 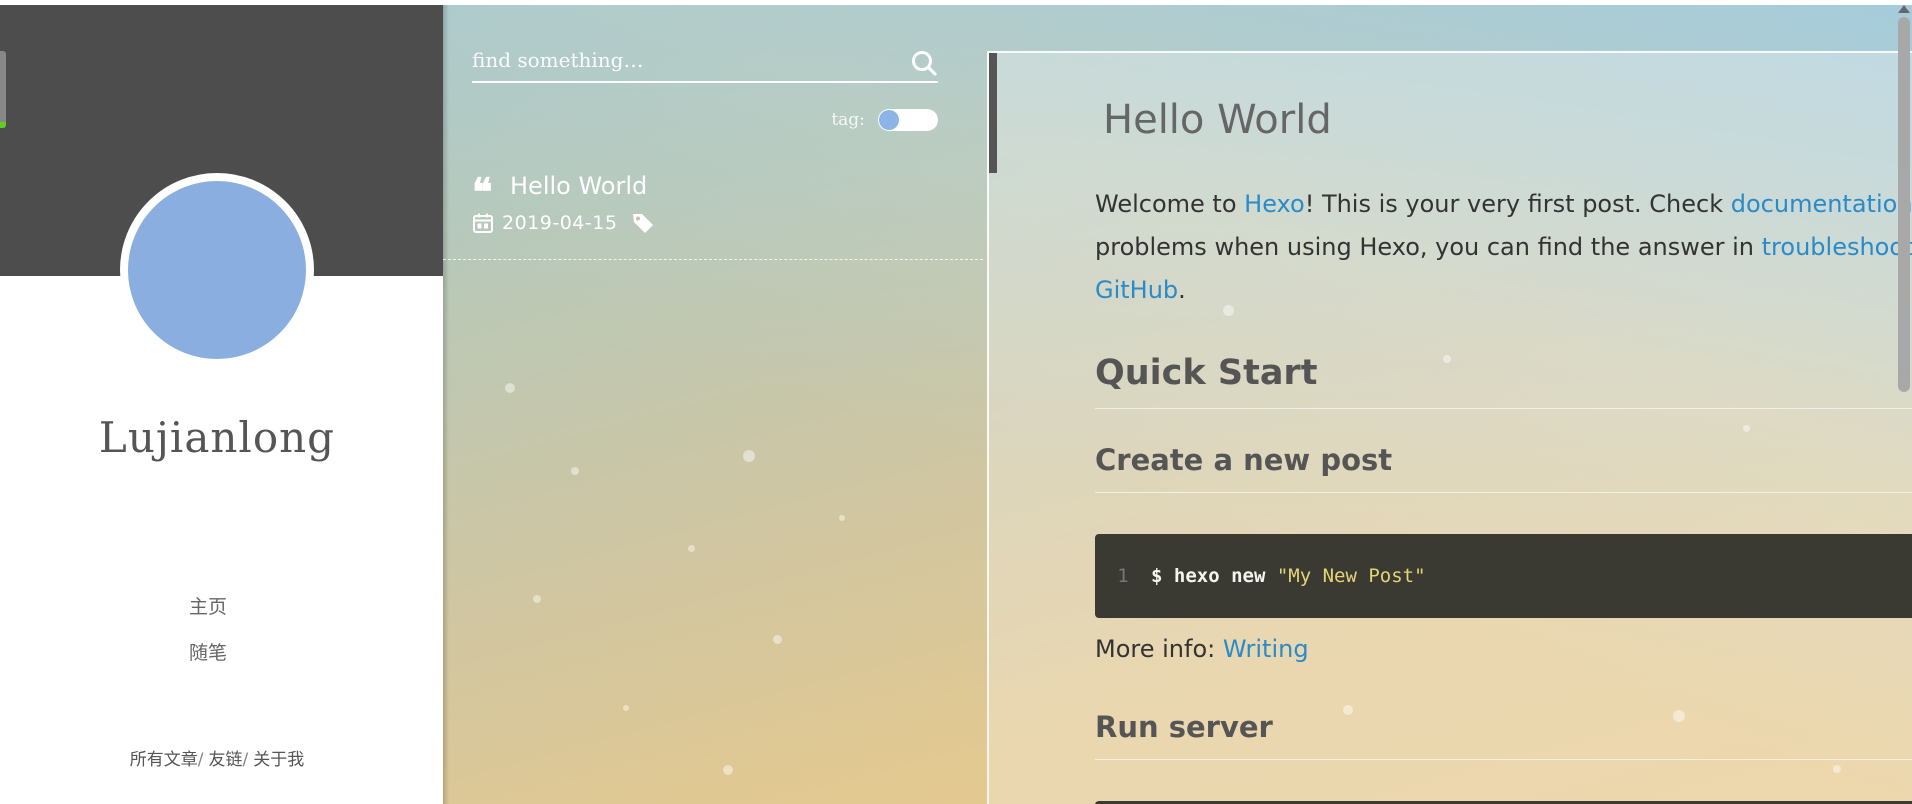 What do you see at coordinates (1503, 381) in the screenshot?
I see `heading-quick-start: Quick Start` at bounding box center [1503, 381].